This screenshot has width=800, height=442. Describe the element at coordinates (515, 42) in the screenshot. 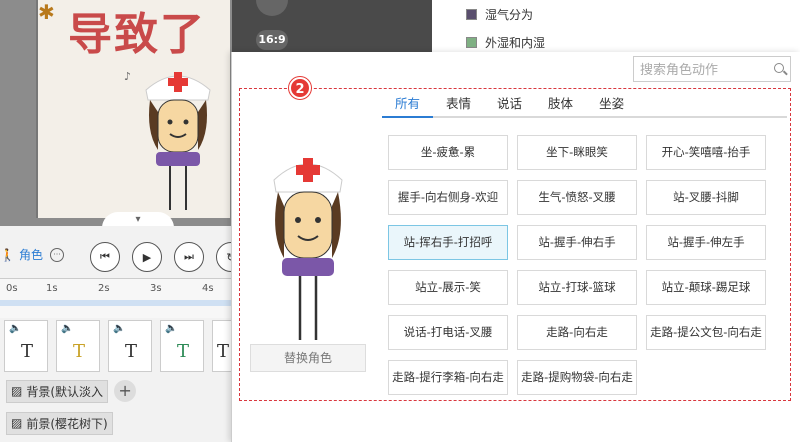

I see `legend-label: 外湿和内湿` at that location.